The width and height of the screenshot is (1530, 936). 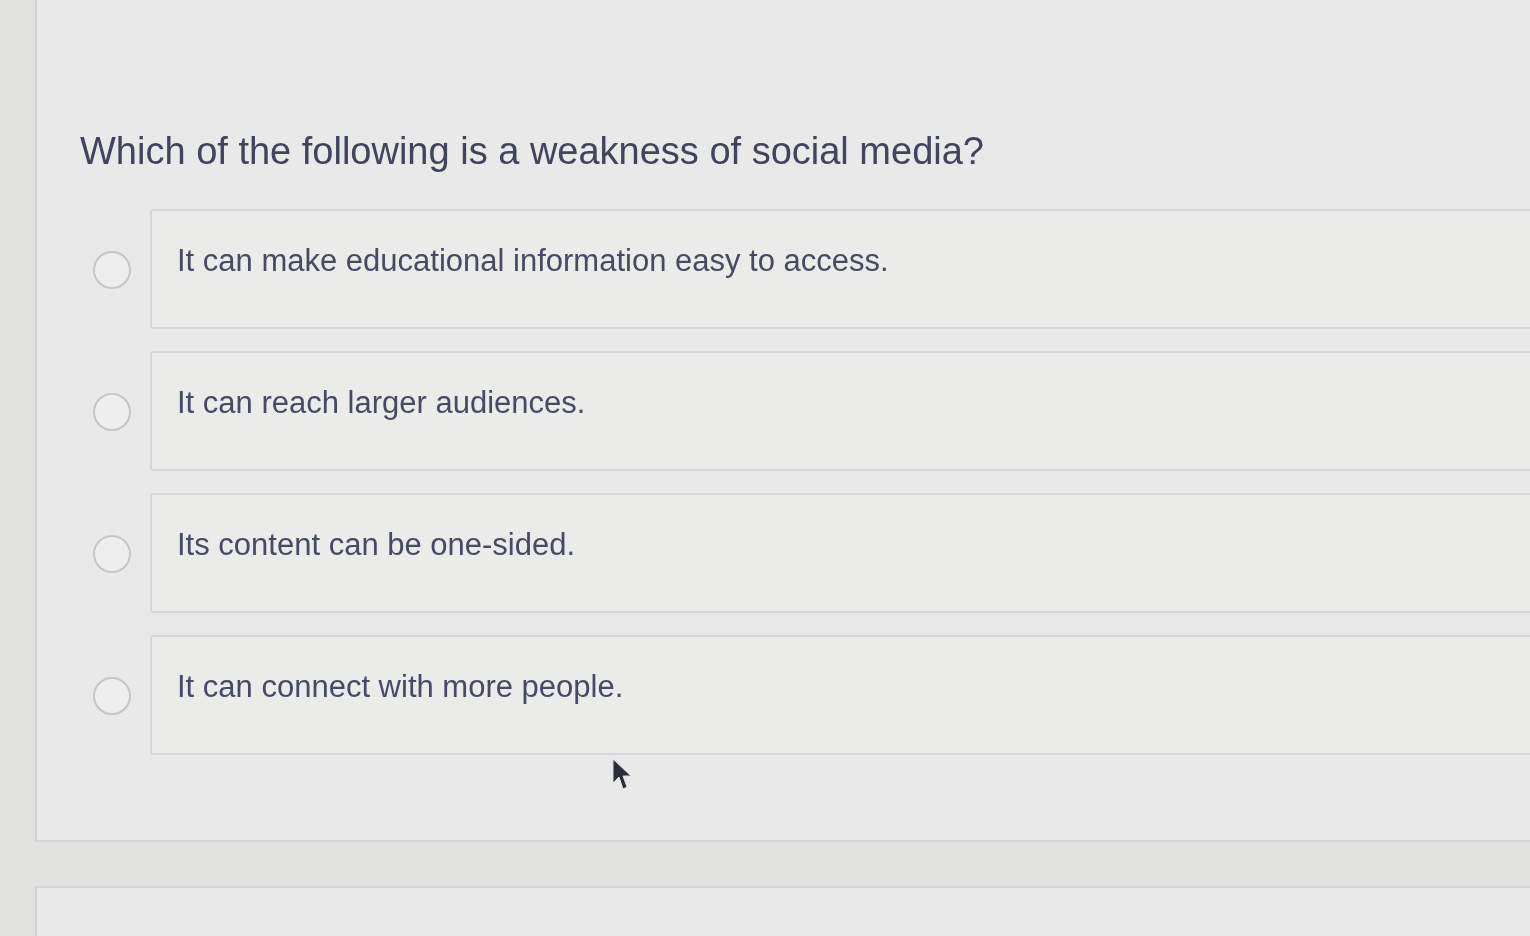 I want to click on question-text: Which of the following is a weakness of social media?, so click(x=532, y=151).